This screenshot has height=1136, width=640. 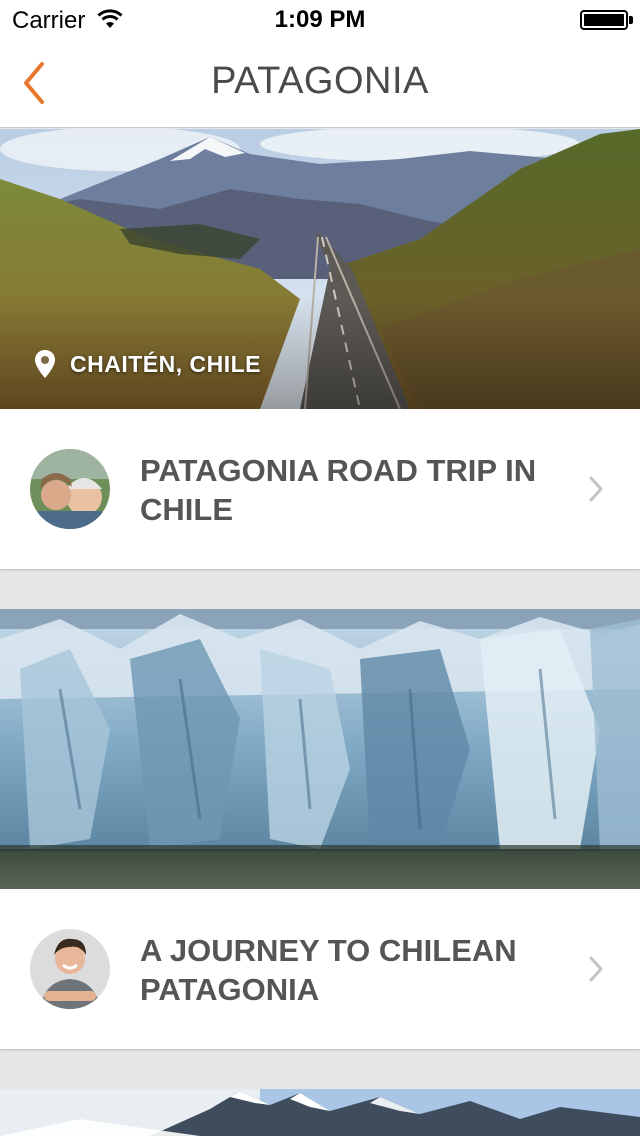 I want to click on navigation-bar: PATAGONIA, so click(x=320, y=84).